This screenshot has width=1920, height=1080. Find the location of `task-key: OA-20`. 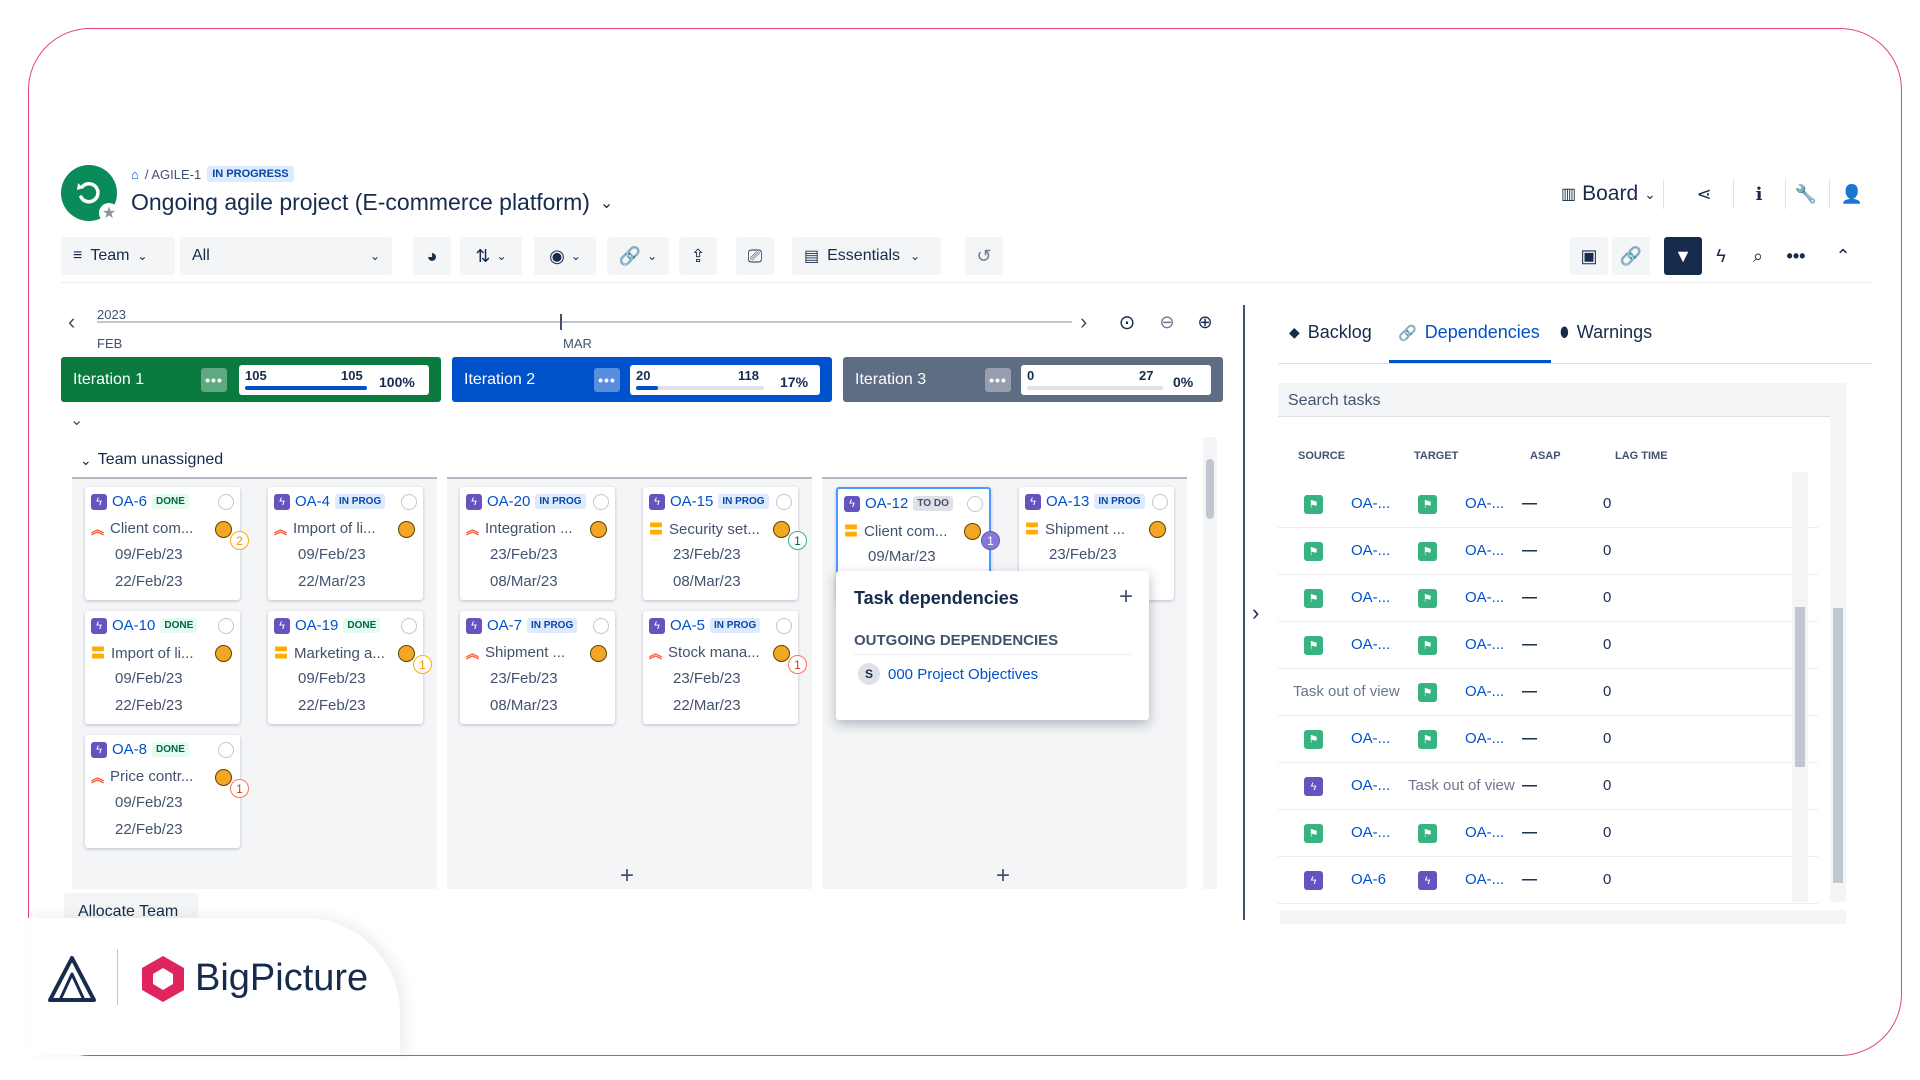

task-key: OA-20 is located at coordinates (508, 501).